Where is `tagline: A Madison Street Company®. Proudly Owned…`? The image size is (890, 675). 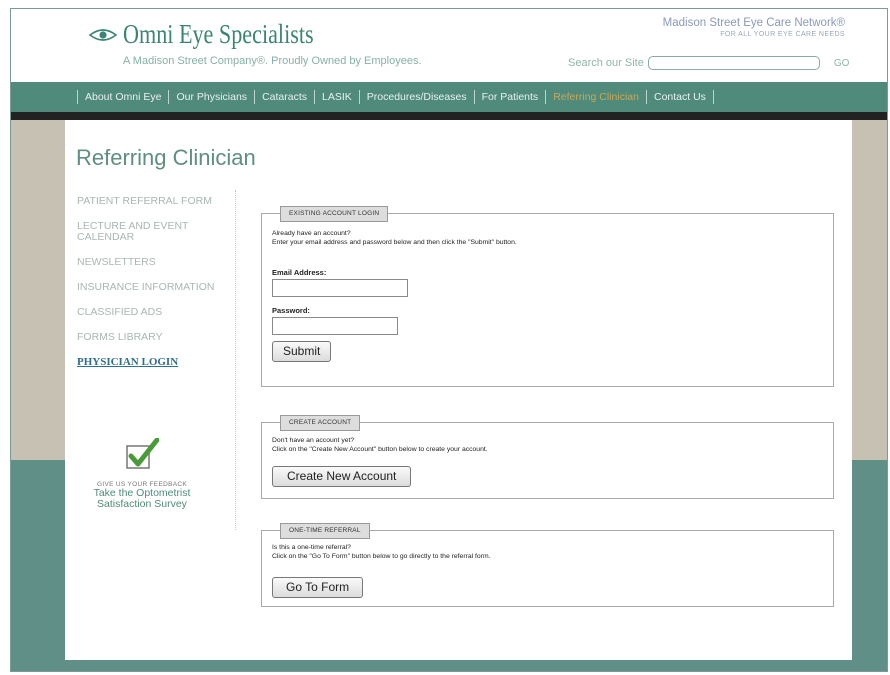
tagline: A Madison Street Company®. Proudly Owned… is located at coordinates (272, 61).